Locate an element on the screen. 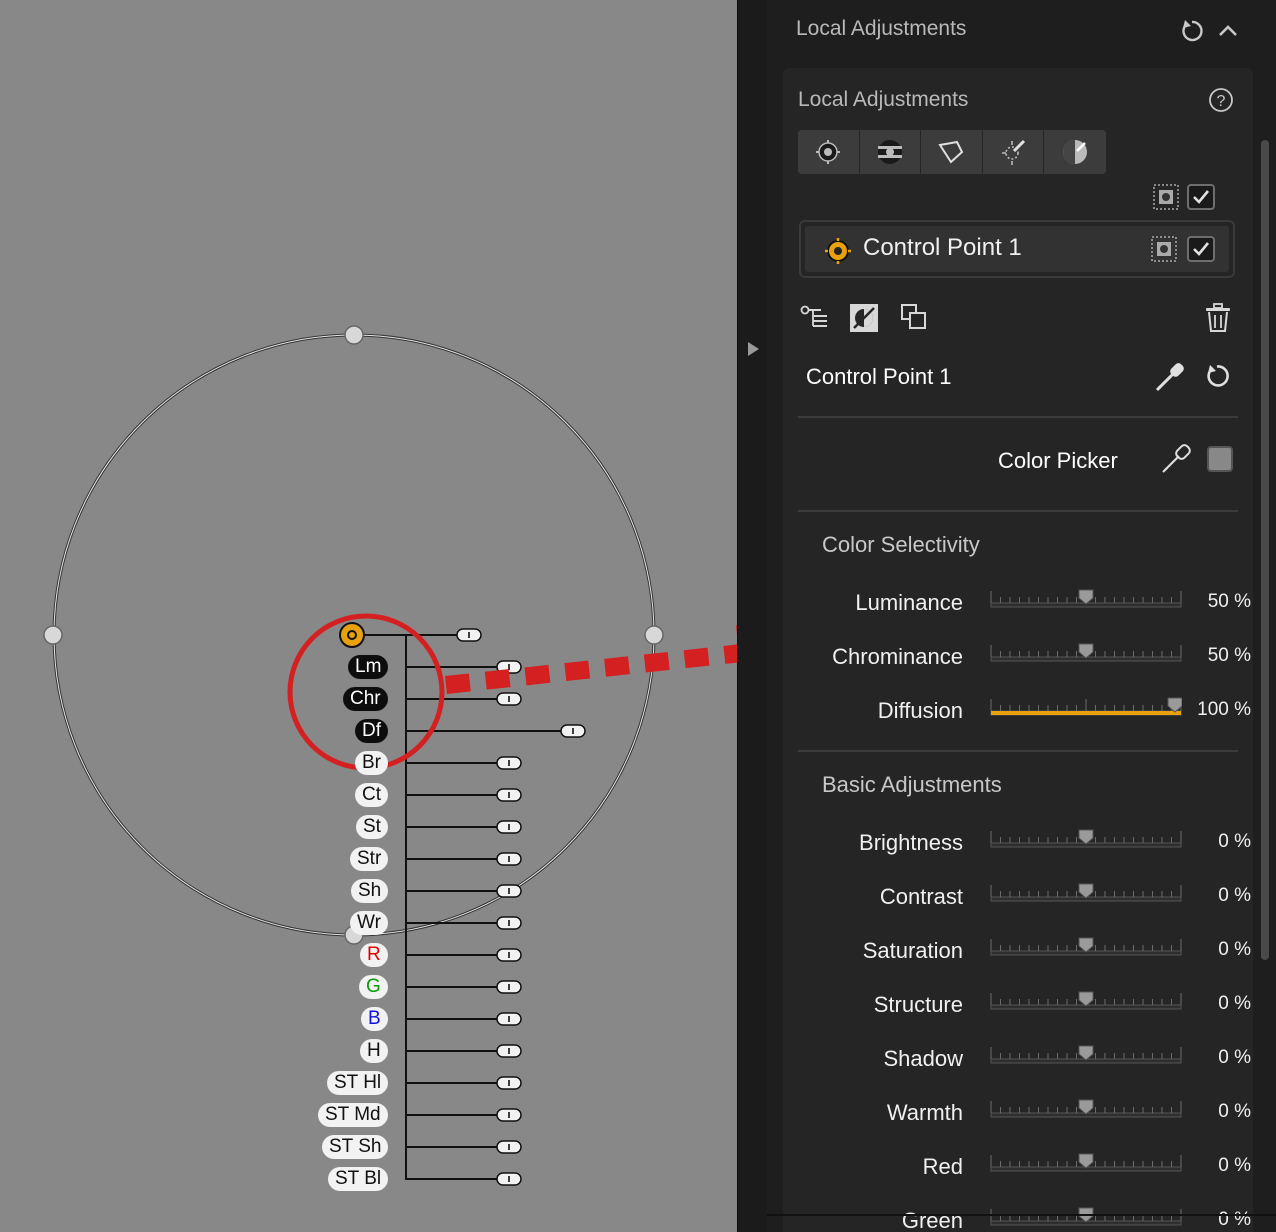 This screenshot has height=1232, width=1276. slider-shadow: Shadow 0 % is located at coordinates (1018, 1058).